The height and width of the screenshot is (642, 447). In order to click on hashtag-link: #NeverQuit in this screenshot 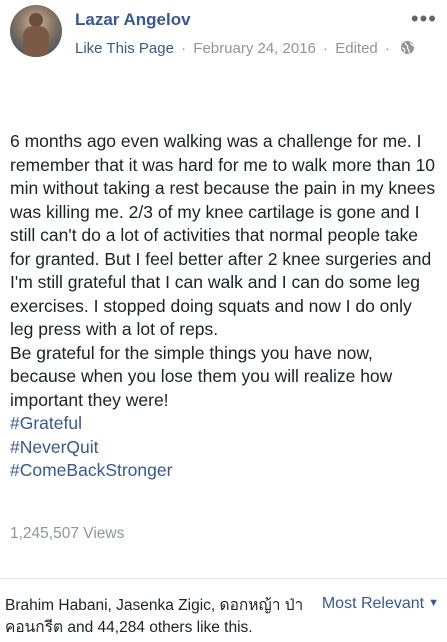, I will do `click(91, 448)`.